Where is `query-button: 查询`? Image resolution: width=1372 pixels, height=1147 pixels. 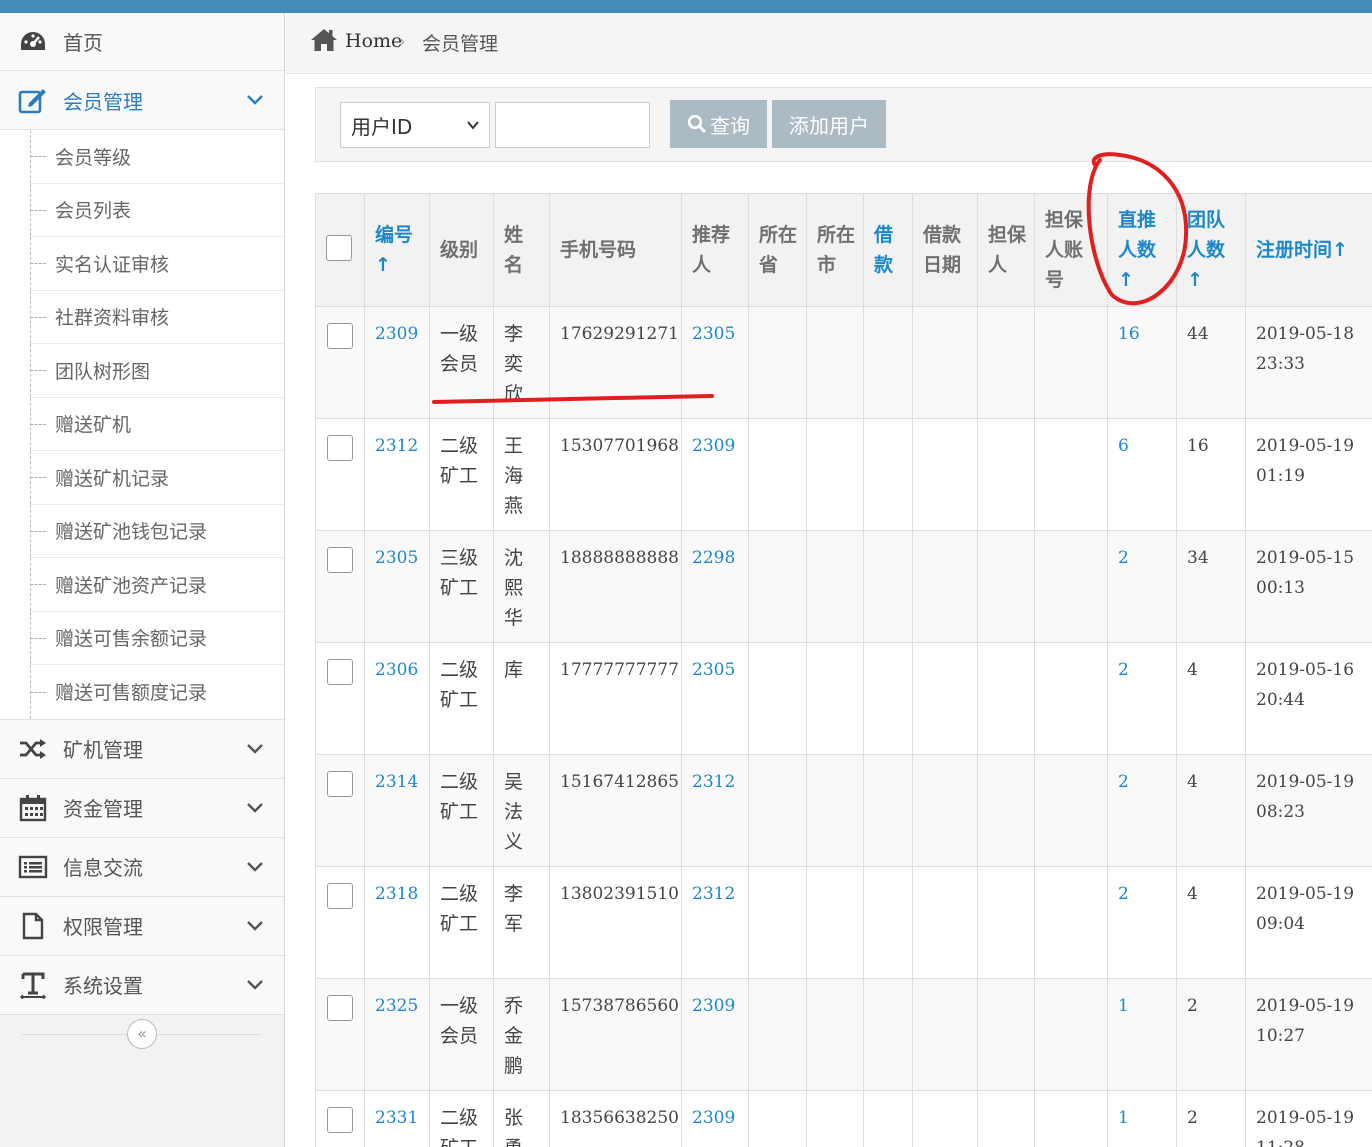
query-button: 查询 is located at coordinates (718, 124).